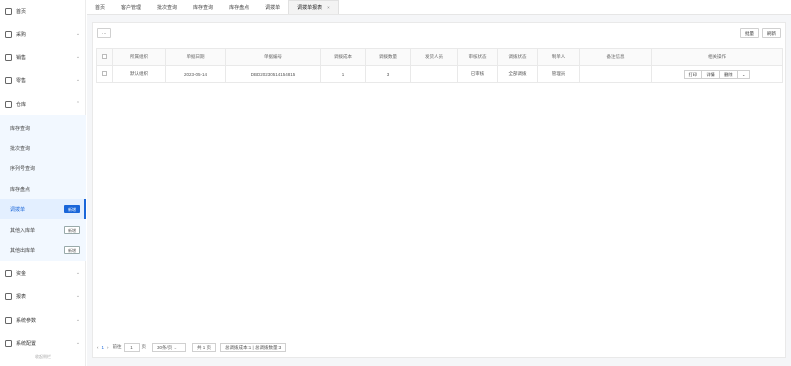 This screenshot has width=791, height=366. What do you see at coordinates (517, 57) in the screenshot?
I see `column-header: 调拨状态` at bounding box center [517, 57].